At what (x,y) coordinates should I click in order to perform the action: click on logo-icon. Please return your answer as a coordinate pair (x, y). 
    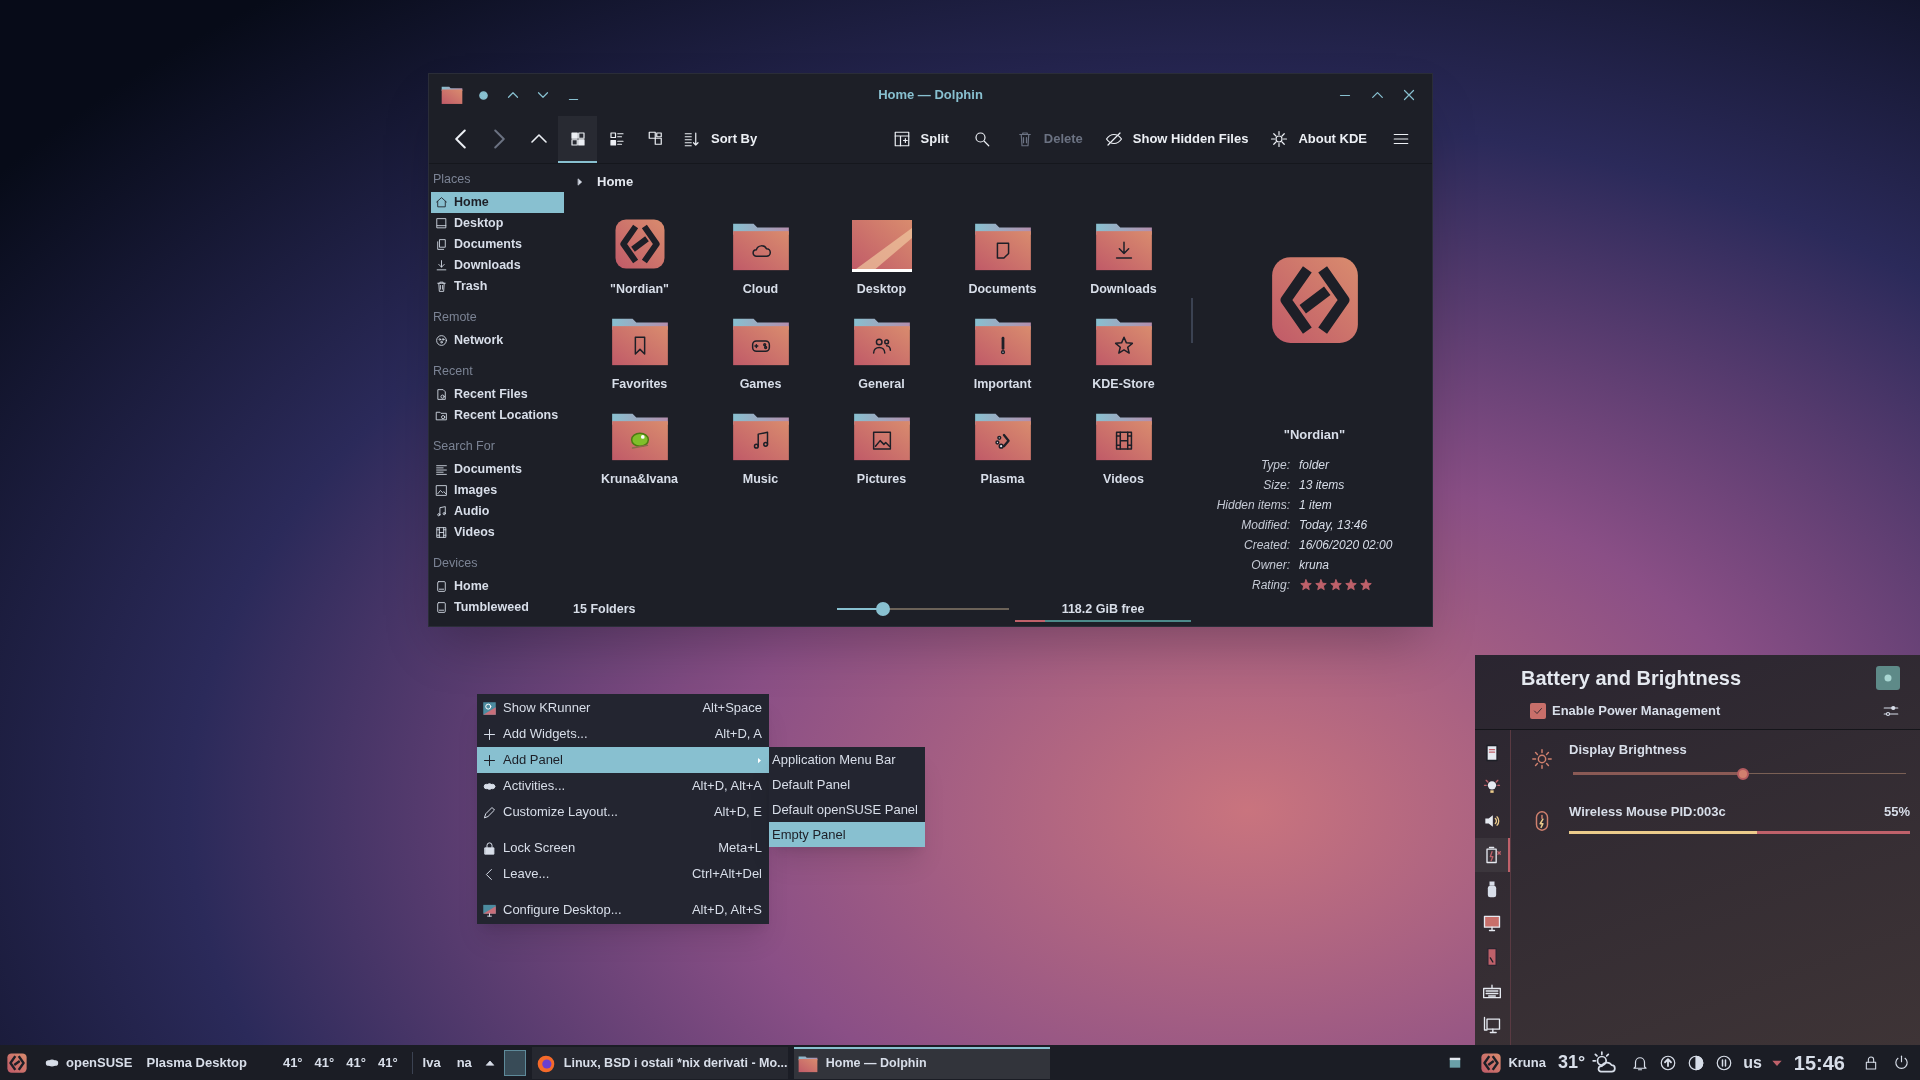
    Looking at the image, I should click on (1491, 1062).